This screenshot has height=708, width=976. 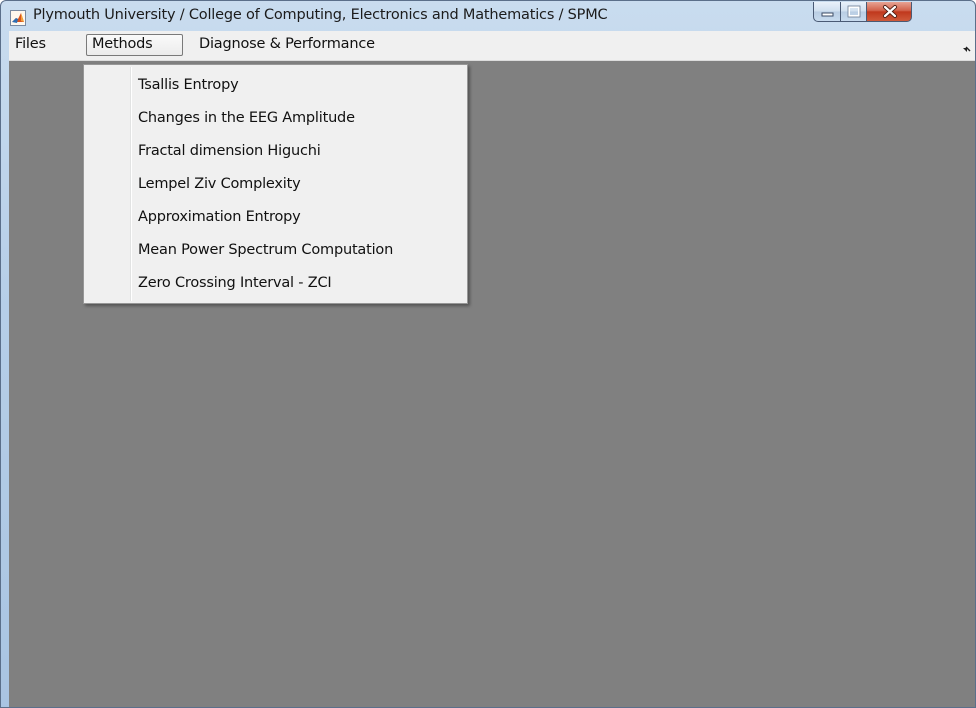 What do you see at coordinates (287, 45) in the screenshot?
I see `menu-diagnose-performance: Diagnose & Performance` at bounding box center [287, 45].